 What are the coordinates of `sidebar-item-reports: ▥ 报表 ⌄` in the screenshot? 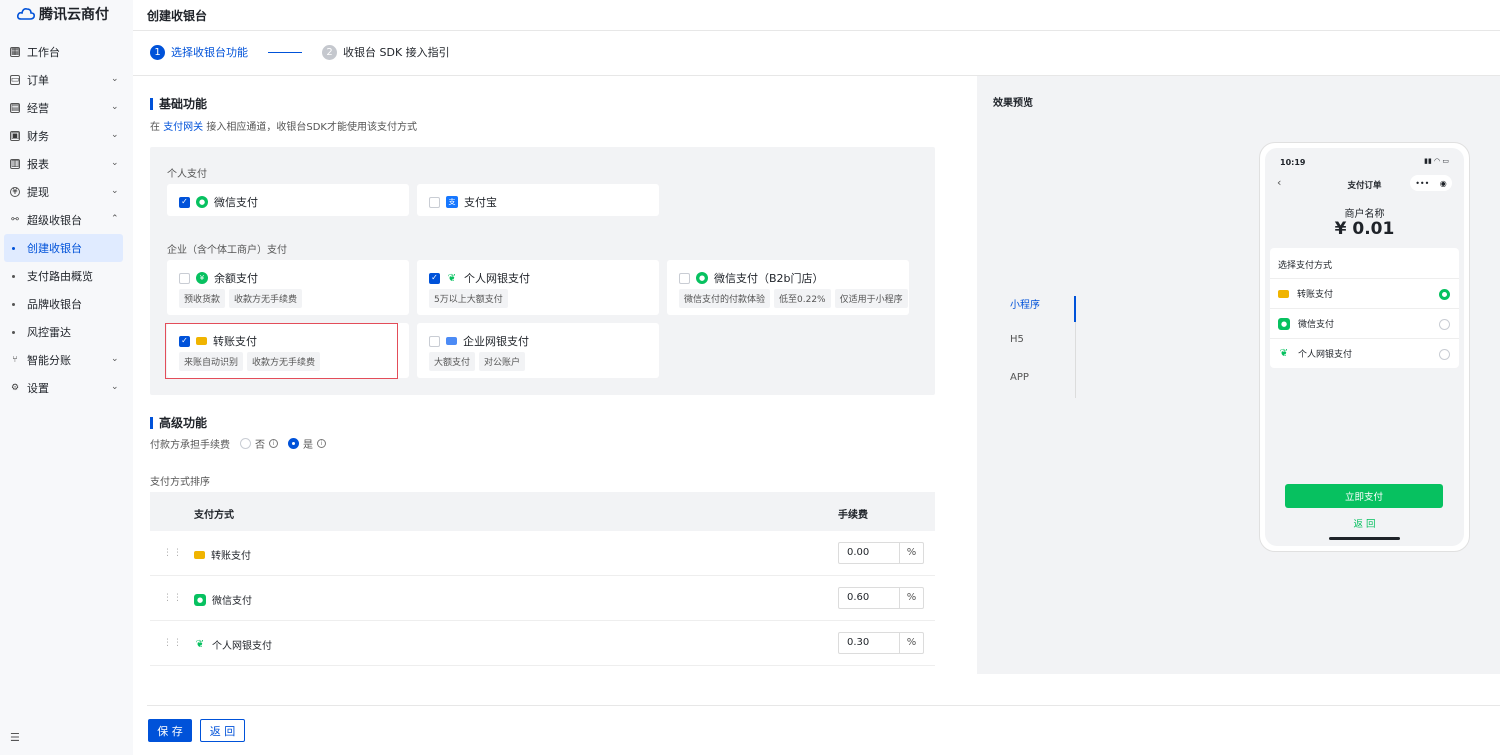 It's located at (66, 164).